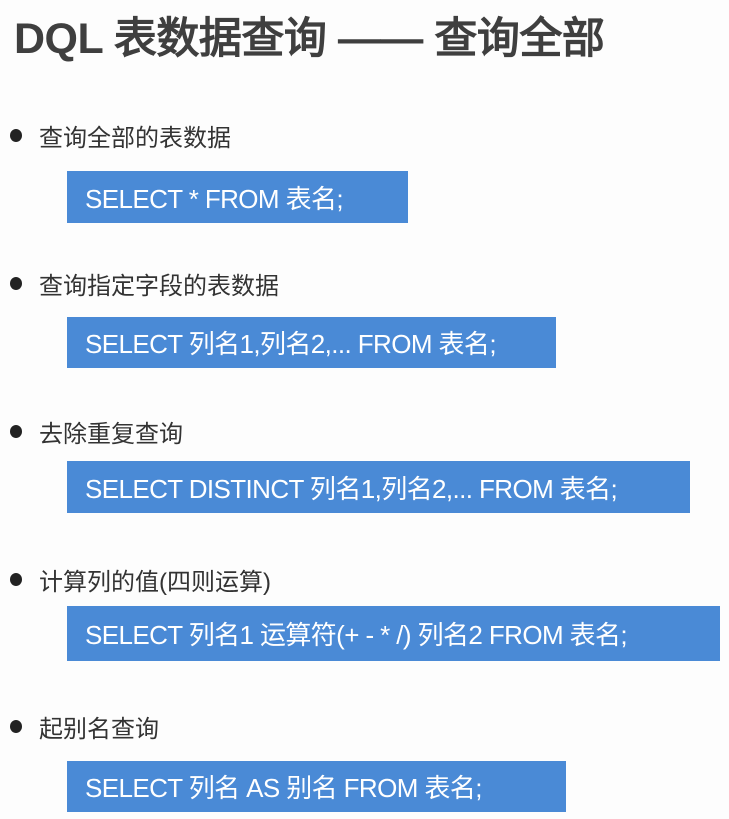 This screenshot has width=729, height=819. What do you see at coordinates (393, 633) in the screenshot?
I see `code-block: SELECT 列名1 运算符(+ - * /) 列名2 FROM 表名;` at bounding box center [393, 633].